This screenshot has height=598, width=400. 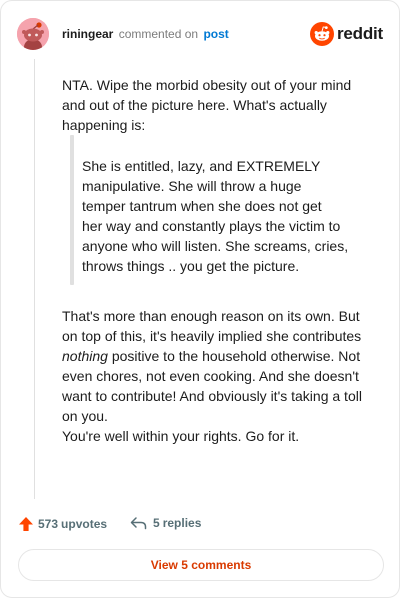 What do you see at coordinates (72, 210) in the screenshot?
I see `quote-bar` at bounding box center [72, 210].